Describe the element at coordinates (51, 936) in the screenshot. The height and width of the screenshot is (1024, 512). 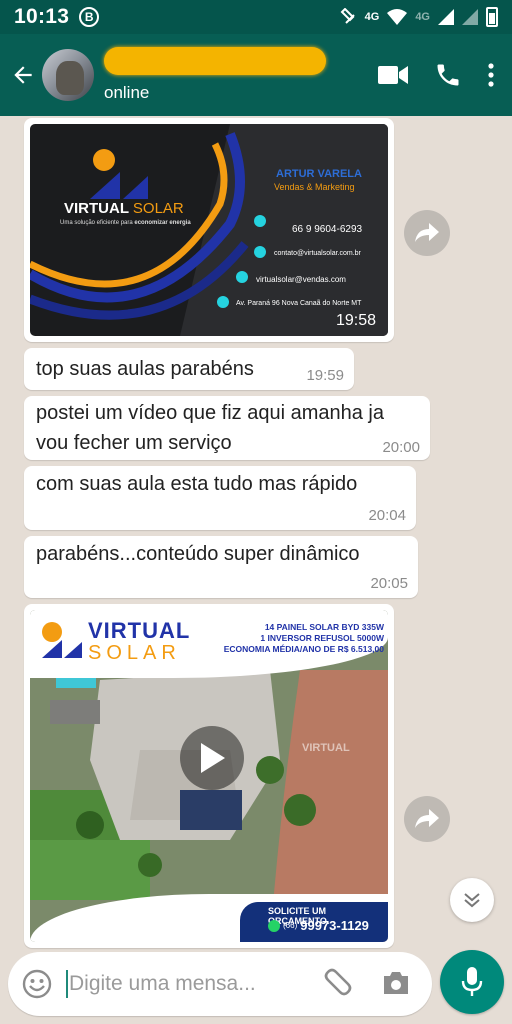
I see `video-camera-icon` at that location.